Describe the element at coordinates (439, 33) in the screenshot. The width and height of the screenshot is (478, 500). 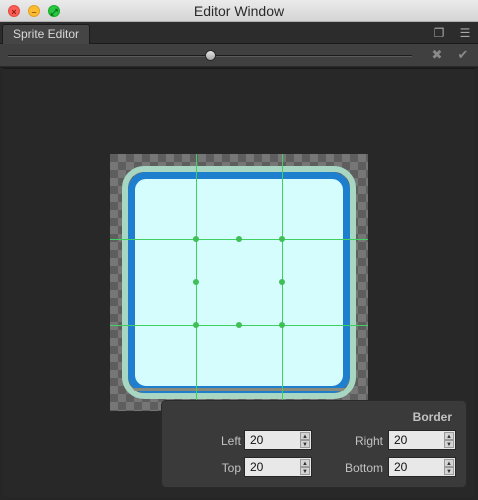
I see `maximize-icon: ❐` at that location.